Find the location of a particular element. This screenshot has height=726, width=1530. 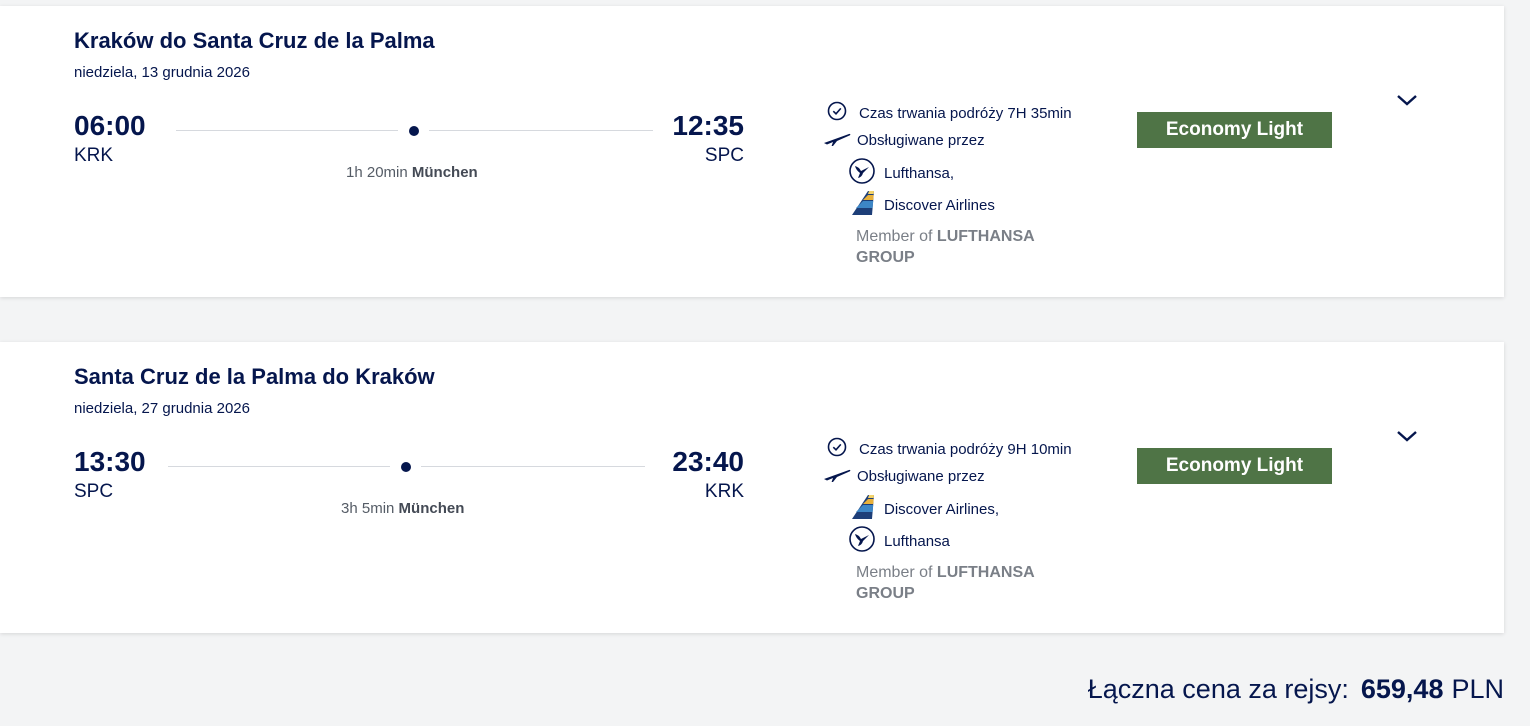

total-price: Łączna cena za rejsy: 659,48 PLN is located at coordinates (1296, 689).